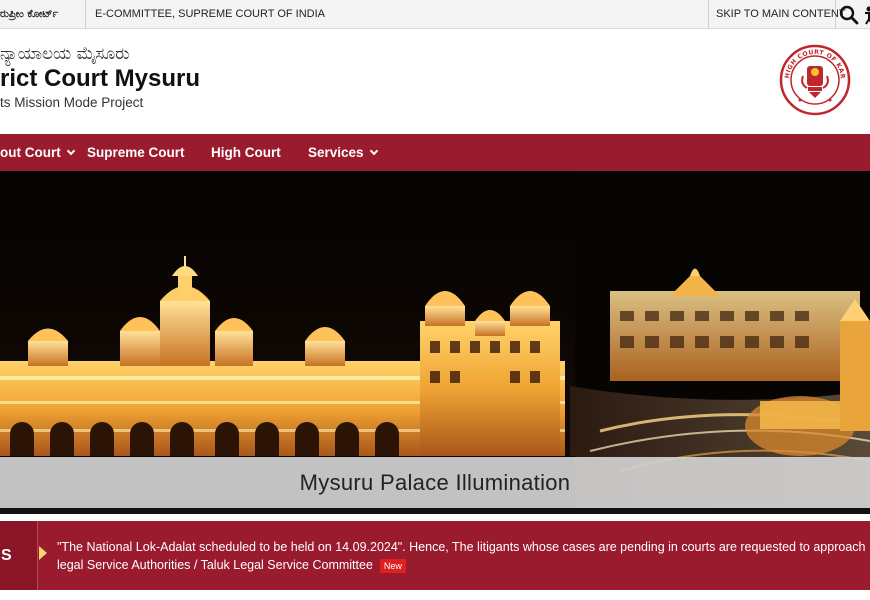  I want to click on skip-to-main-content-link: SKIP TO MAIN CONTENT, so click(777, 14).